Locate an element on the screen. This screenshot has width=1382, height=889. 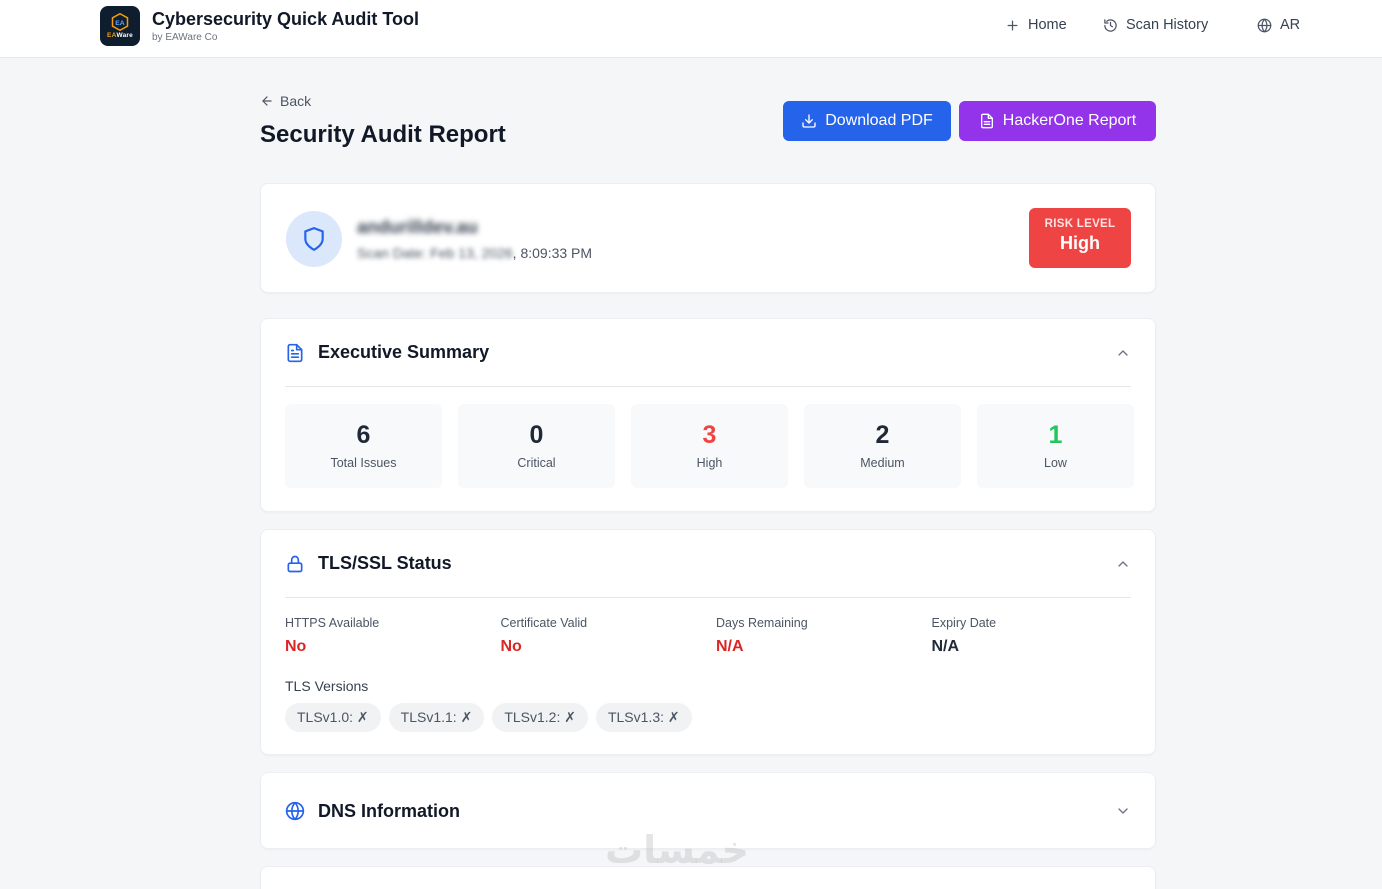
target-domain: andurilldev.au is located at coordinates (417, 227).